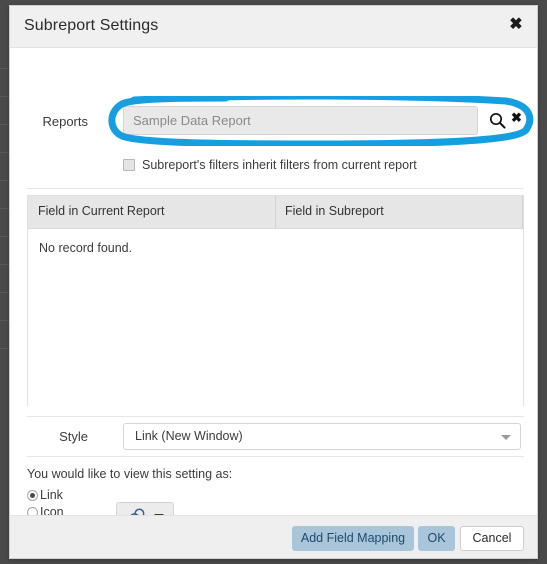  What do you see at coordinates (101, 211) in the screenshot?
I see `column-header-field-in-current-report: Field in Current Report` at bounding box center [101, 211].